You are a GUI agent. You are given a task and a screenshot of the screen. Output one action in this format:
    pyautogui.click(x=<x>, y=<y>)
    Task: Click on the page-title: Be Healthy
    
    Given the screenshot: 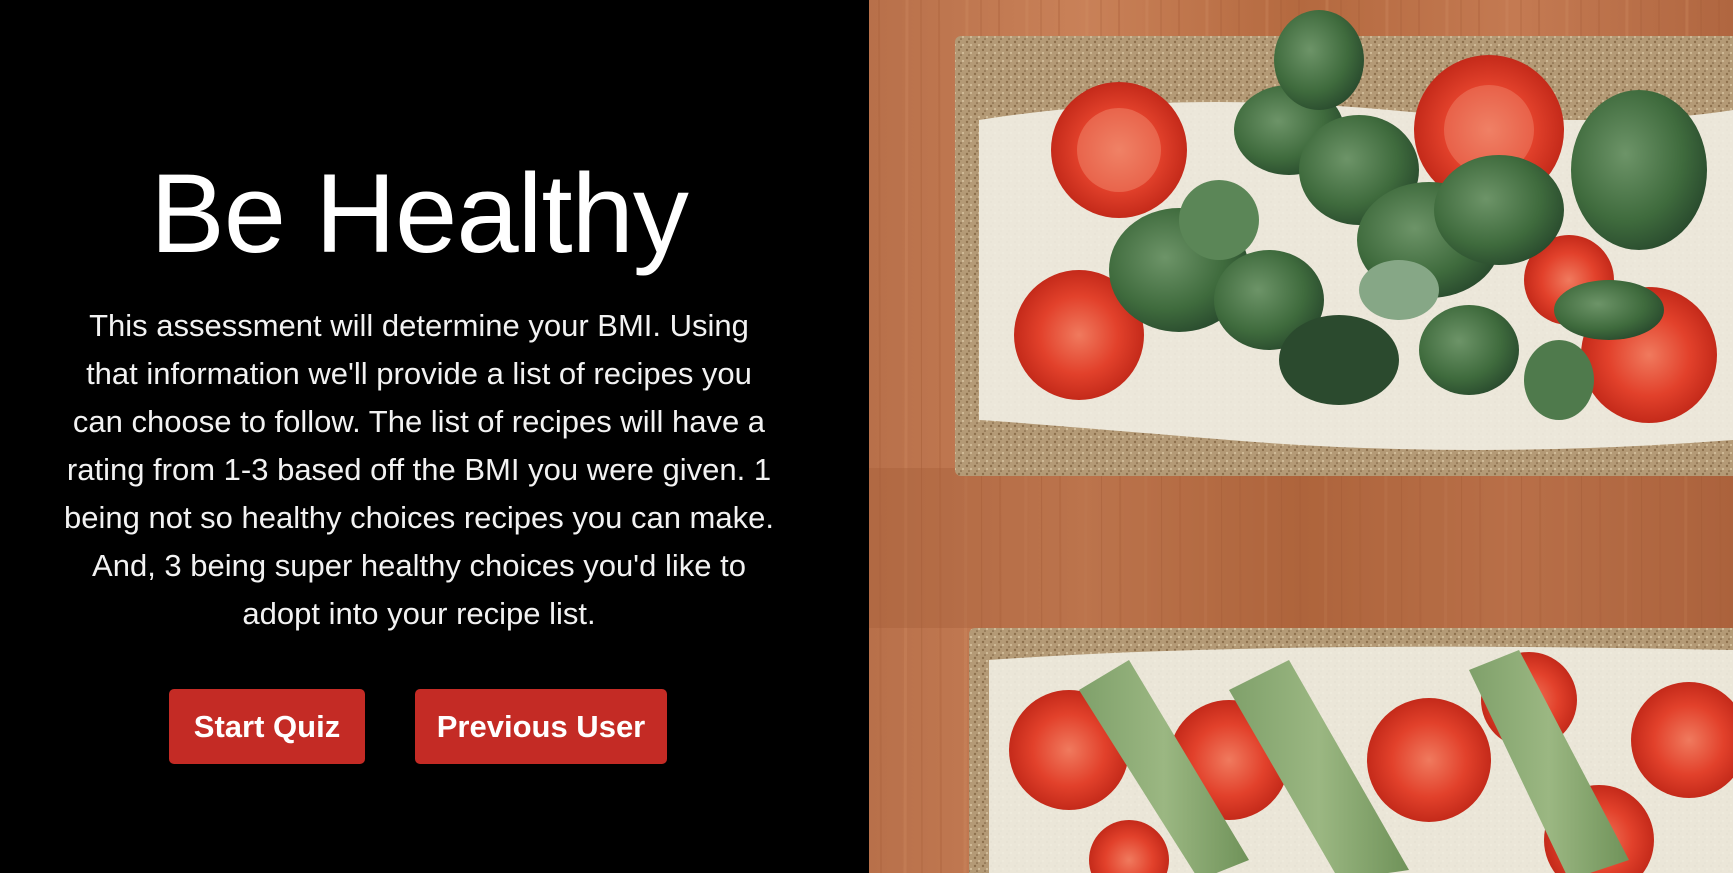 What is the action you would take?
    pyautogui.click(x=419, y=213)
    